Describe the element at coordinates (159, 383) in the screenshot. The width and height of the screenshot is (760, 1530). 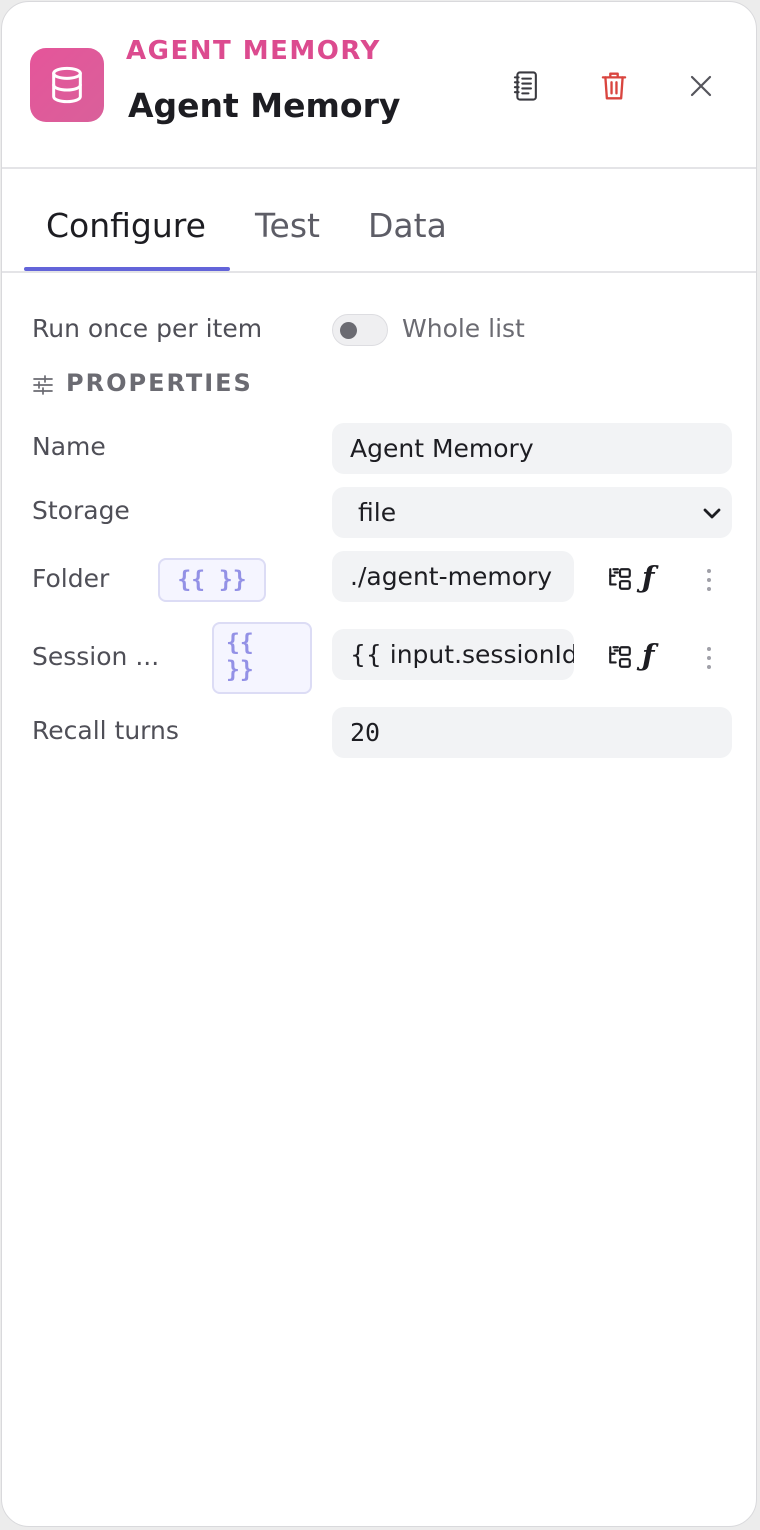
I see `properties-section-title: PROPERTIES` at that location.